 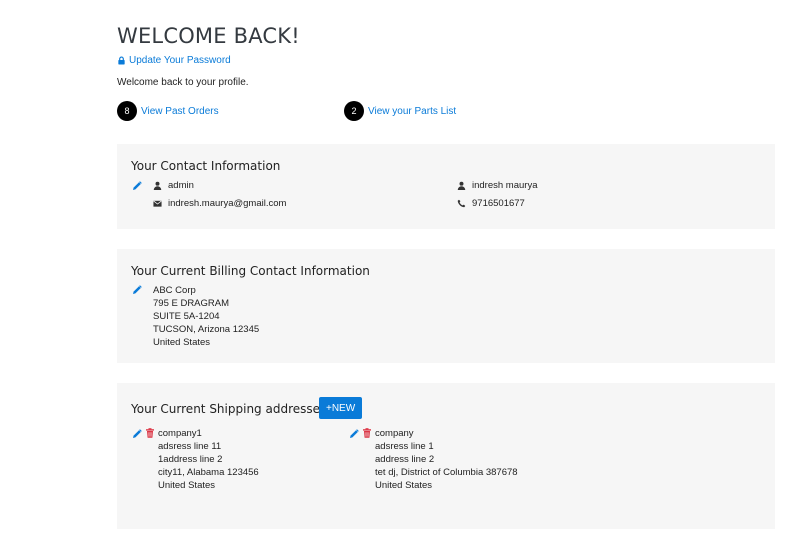 What do you see at coordinates (341, 408) in the screenshot?
I see `new-shipping-address-button: +NEW` at bounding box center [341, 408].